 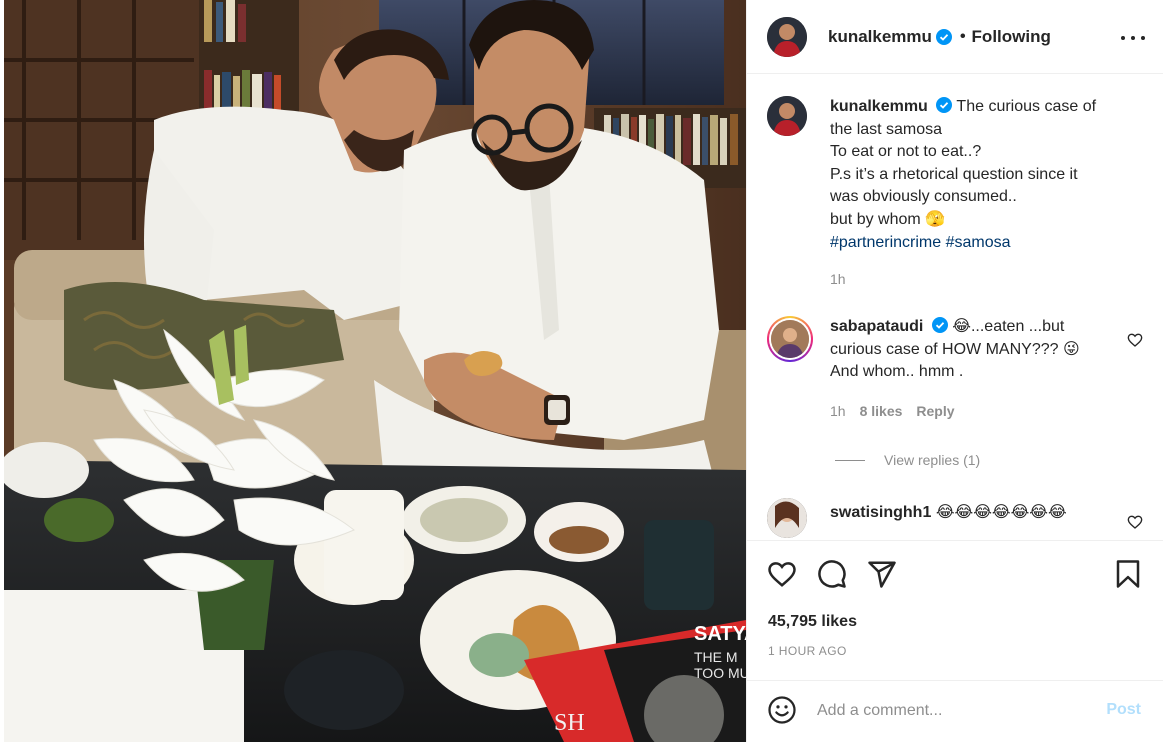 I want to click on comment-text: curious case of HOW MANY??? 😜, so click(x=955, y=349).